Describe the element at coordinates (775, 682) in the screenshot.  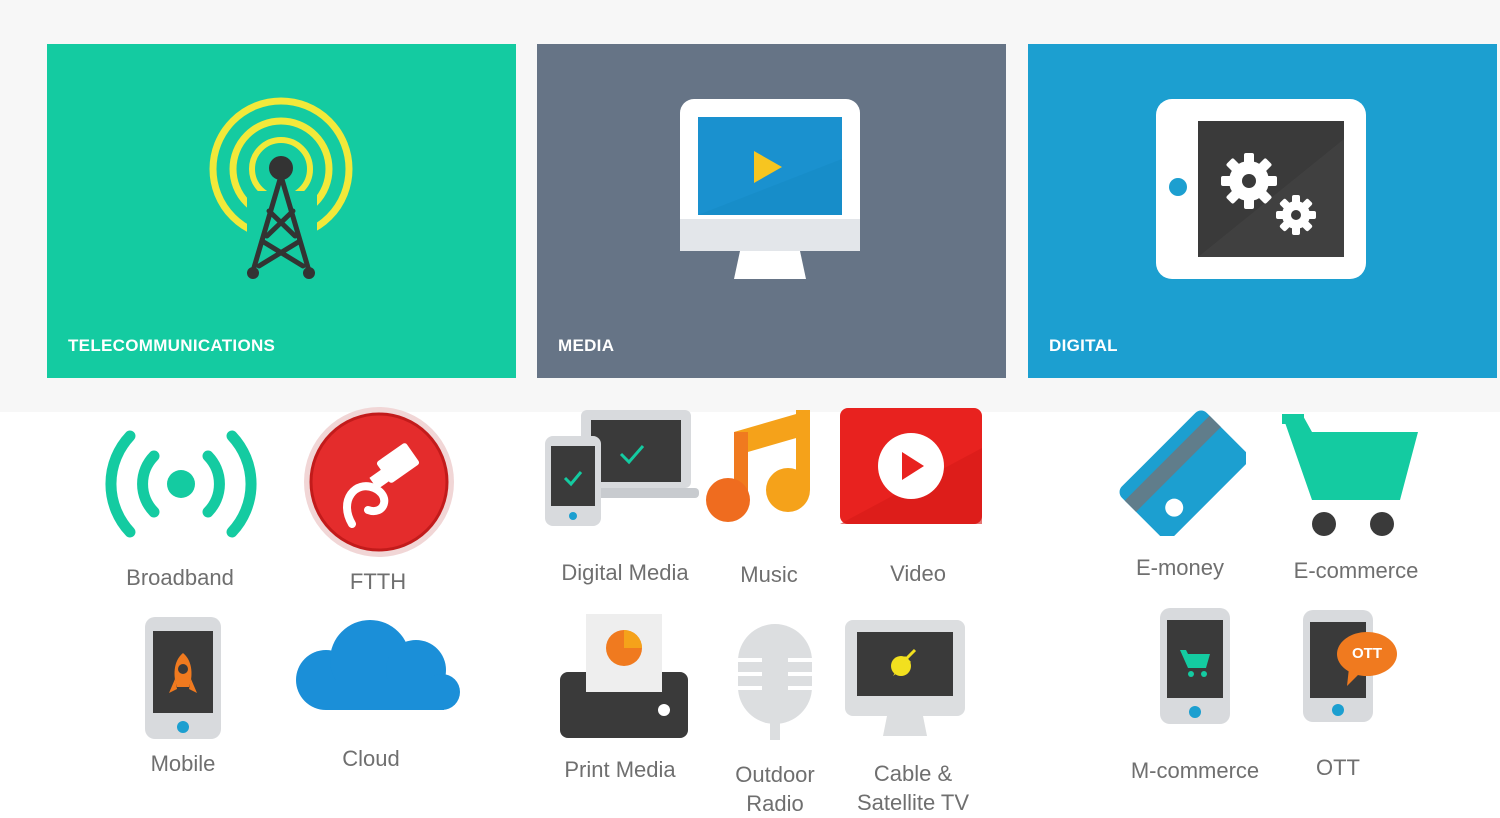
I see `microphone-icon` at that location.